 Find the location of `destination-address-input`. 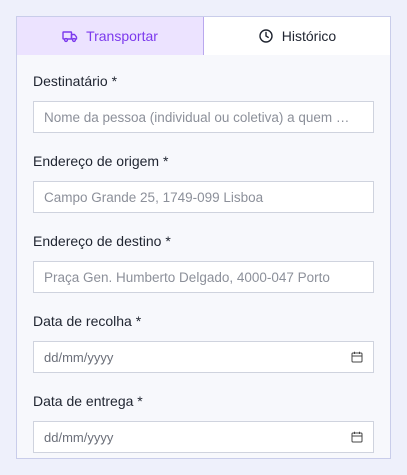

destination-address-input is located at coordinates (203, 277).